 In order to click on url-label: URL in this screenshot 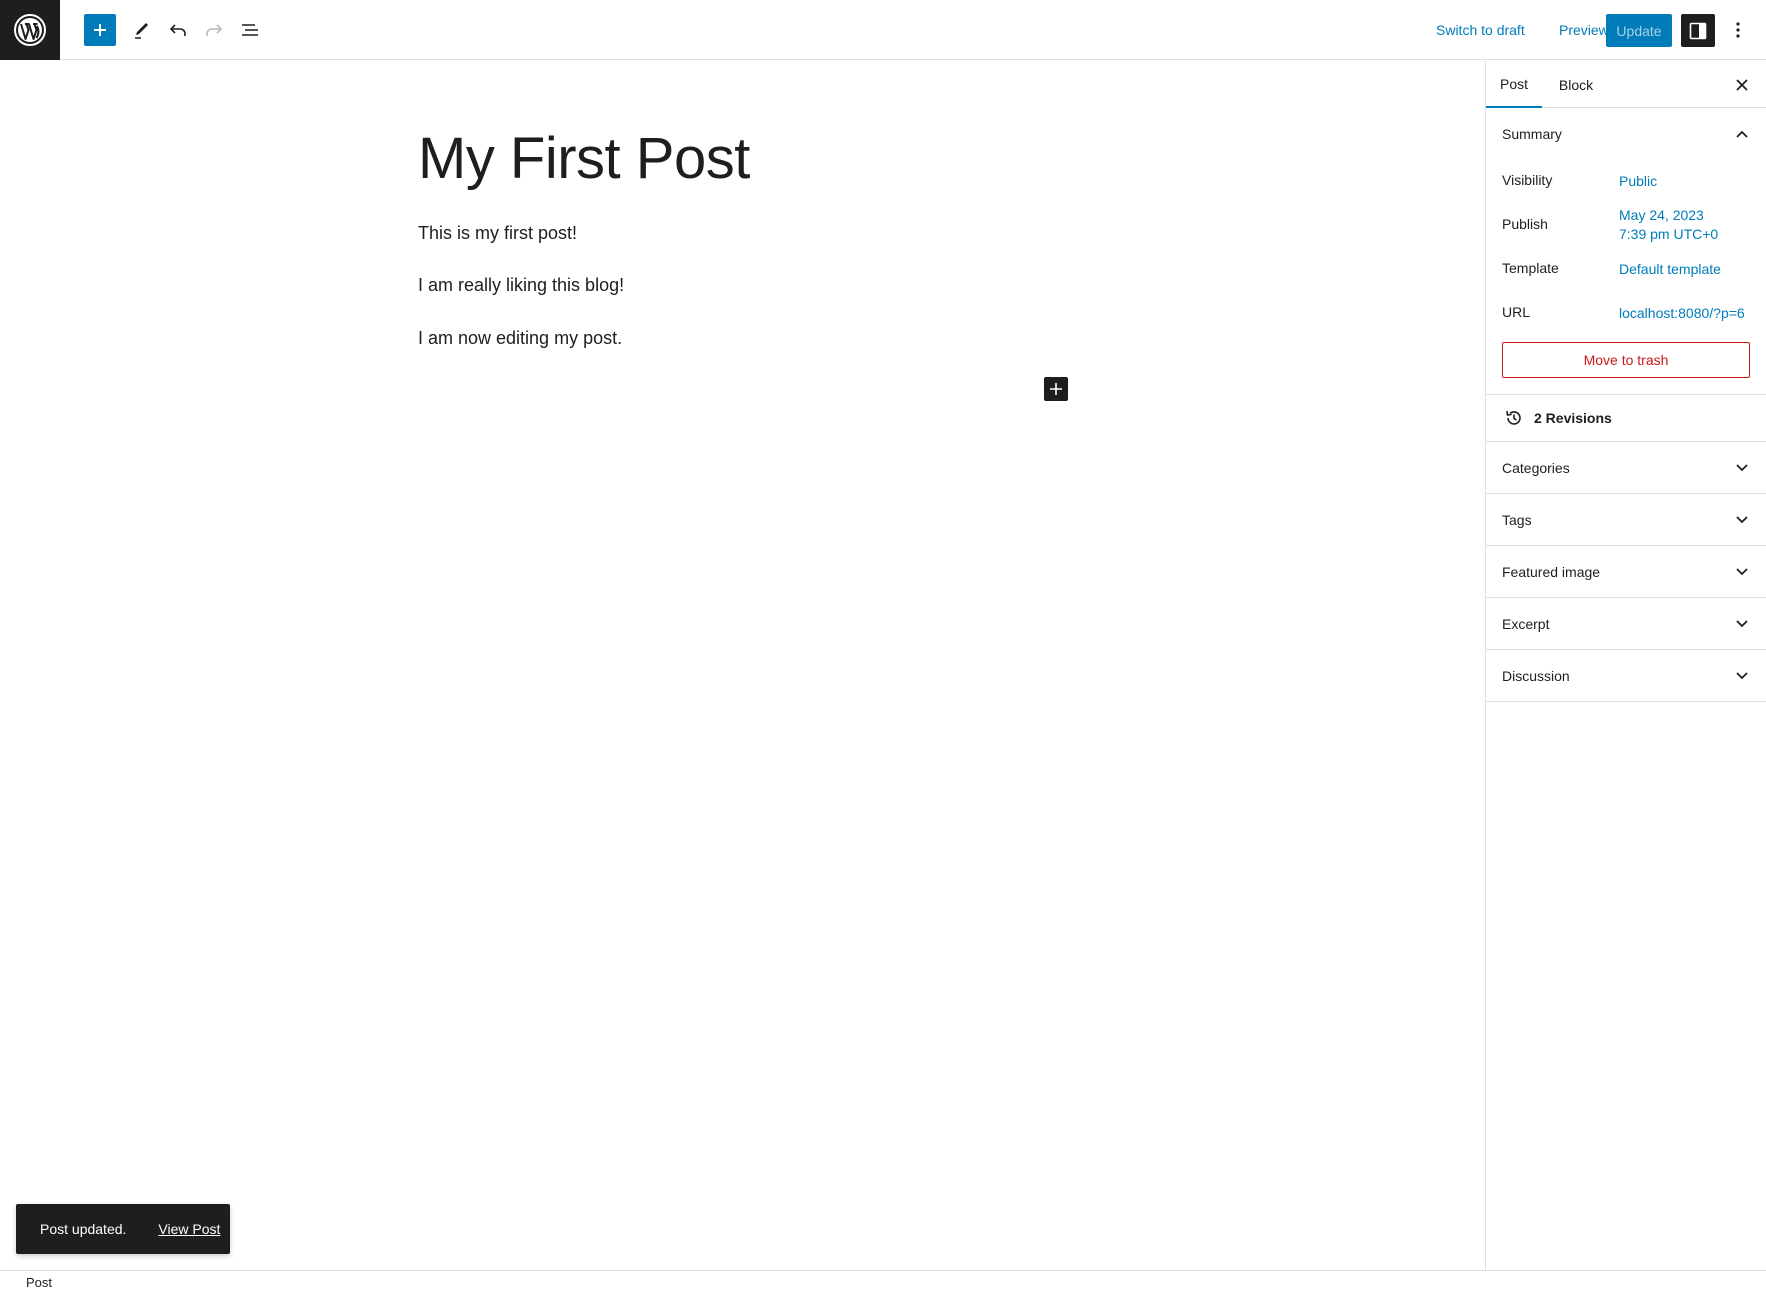, I will do `click(1516, 312)`.